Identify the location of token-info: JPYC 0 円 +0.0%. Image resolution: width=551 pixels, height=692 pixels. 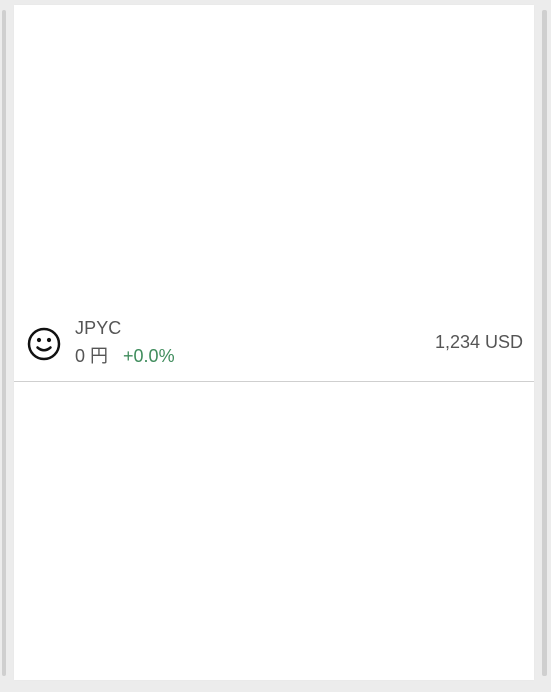
(205, 344).